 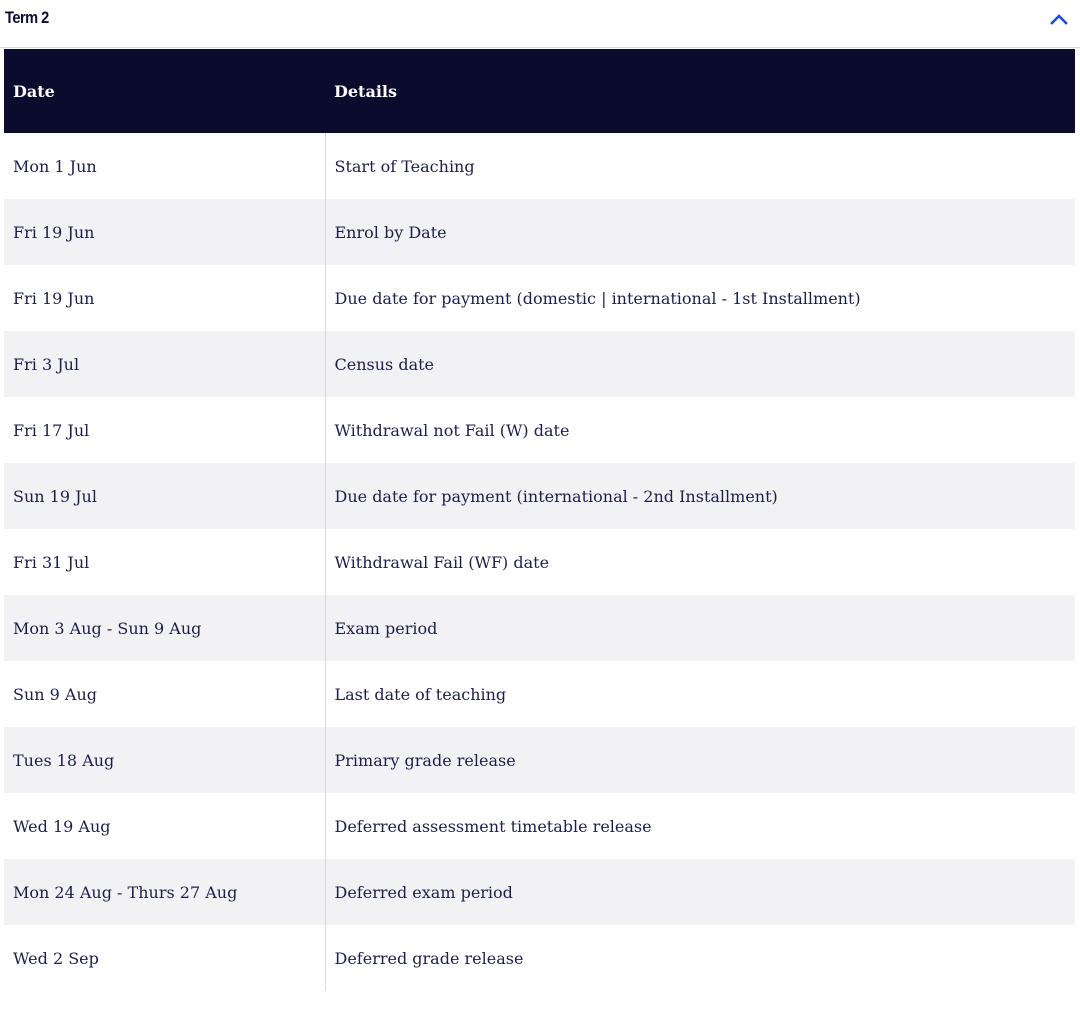 What do you see at coordinates (539, 694) in the screenshot?
I see `table-row: Sun 9 Aug Last date of teaching` at bounding box center [539, 694].